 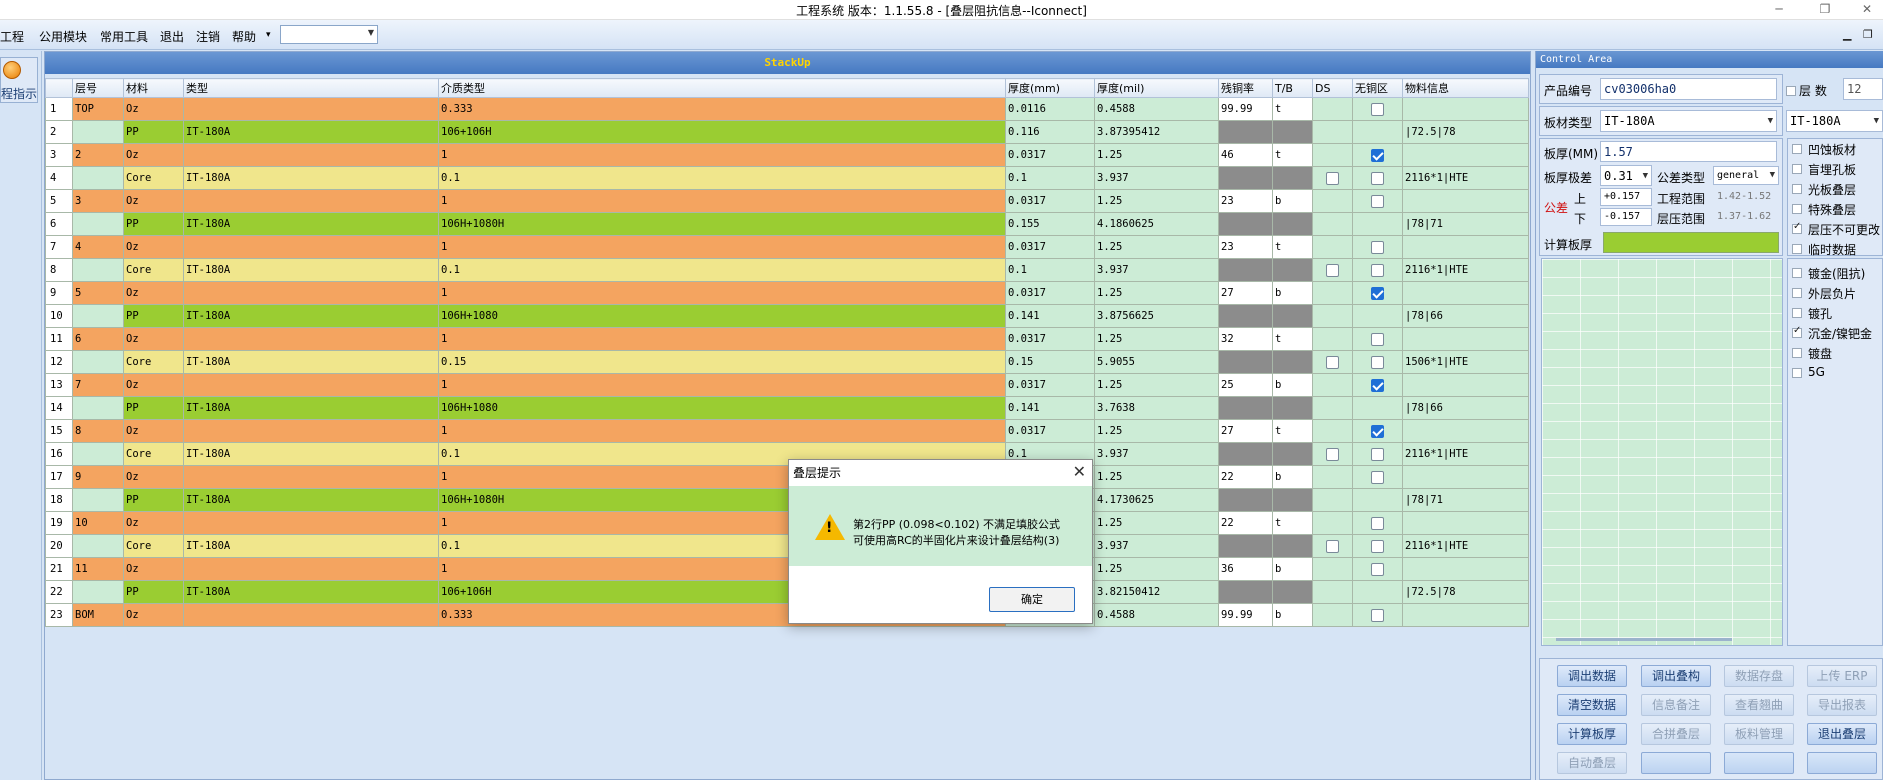 What do you see at coordinates (153, 132) in the screenshot?
I see `material-cell: PP` at bounding box center [153, 132].